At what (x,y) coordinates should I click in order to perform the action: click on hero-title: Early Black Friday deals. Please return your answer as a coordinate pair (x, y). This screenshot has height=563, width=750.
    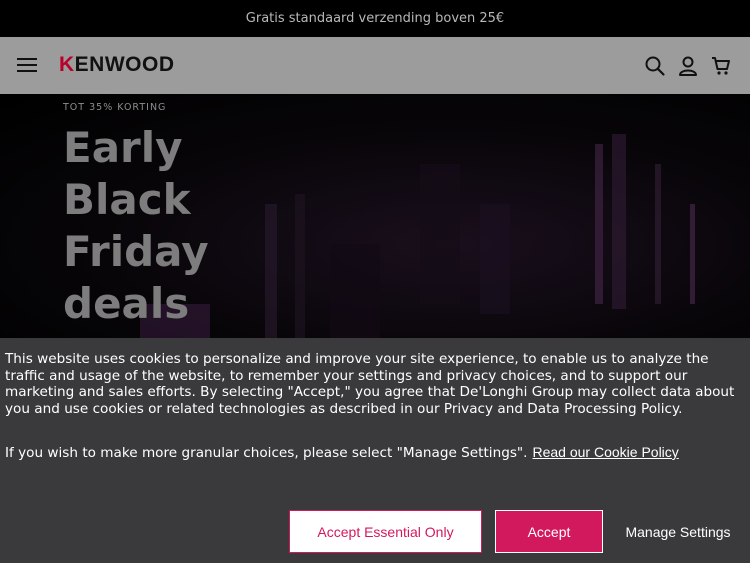
    Looking at the image, I should click on (136, 225).